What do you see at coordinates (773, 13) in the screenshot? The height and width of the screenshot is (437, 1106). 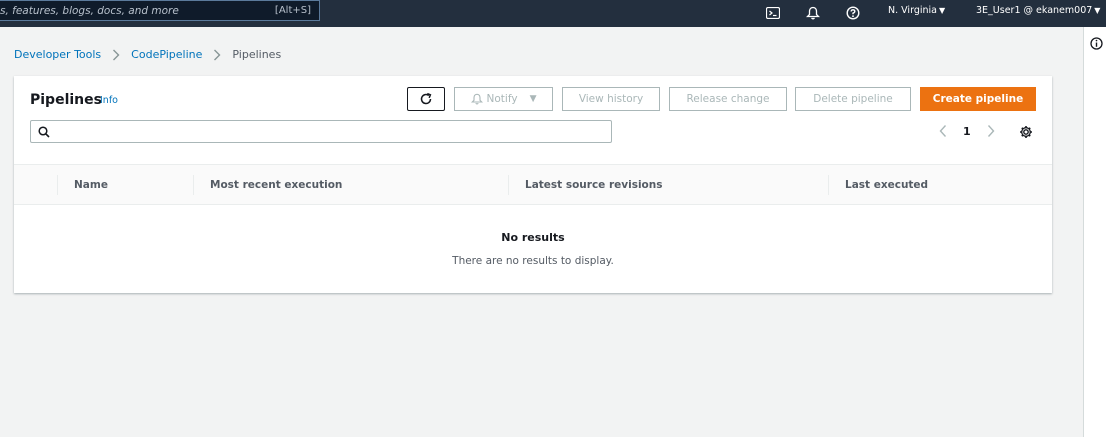 I see `cloudshell-icon` at bounding box center [773, 13].